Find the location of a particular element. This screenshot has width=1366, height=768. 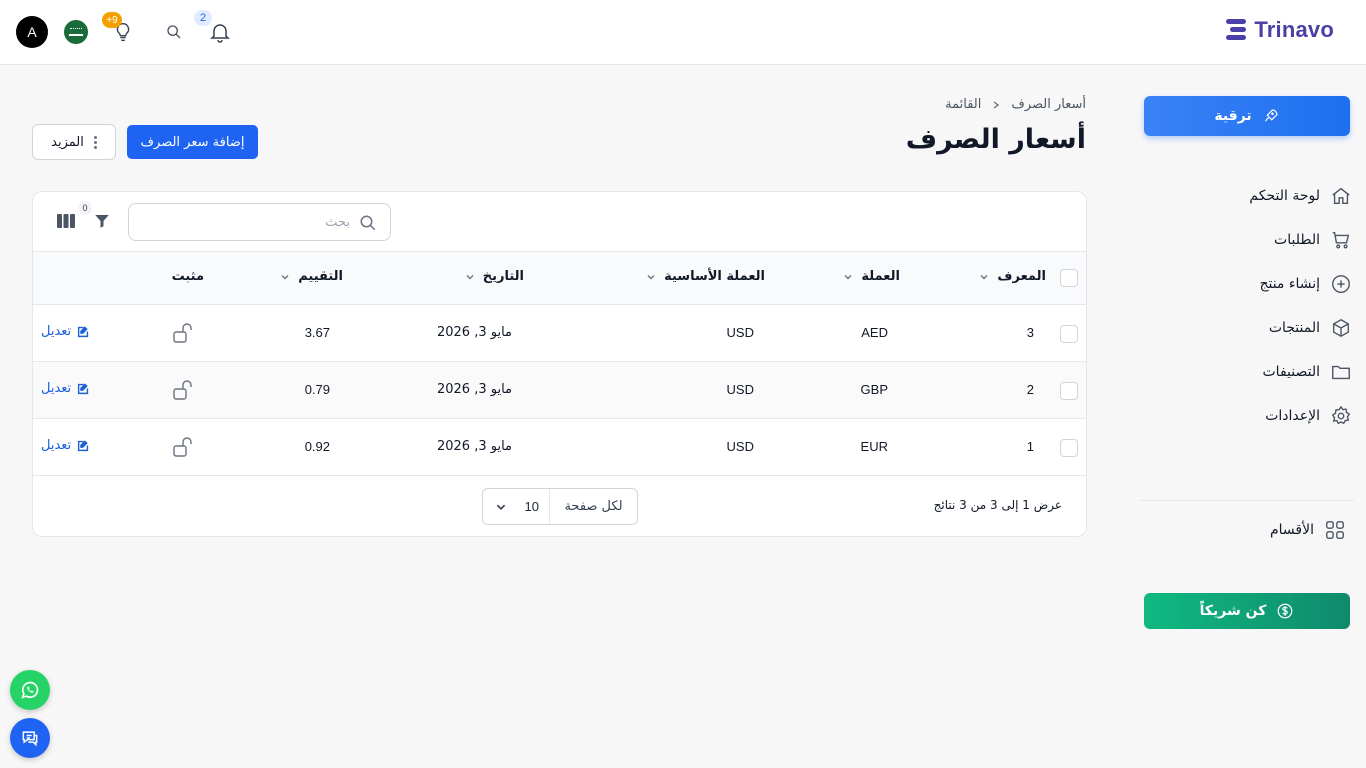

dollar-circle-icon is located at coordinates (1285, 611).